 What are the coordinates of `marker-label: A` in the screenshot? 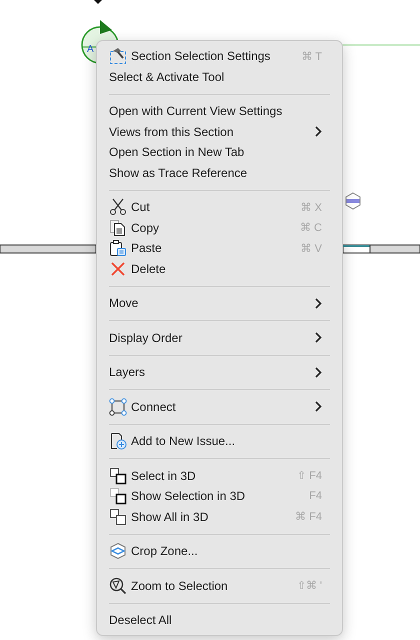 It's located at (90, 49).